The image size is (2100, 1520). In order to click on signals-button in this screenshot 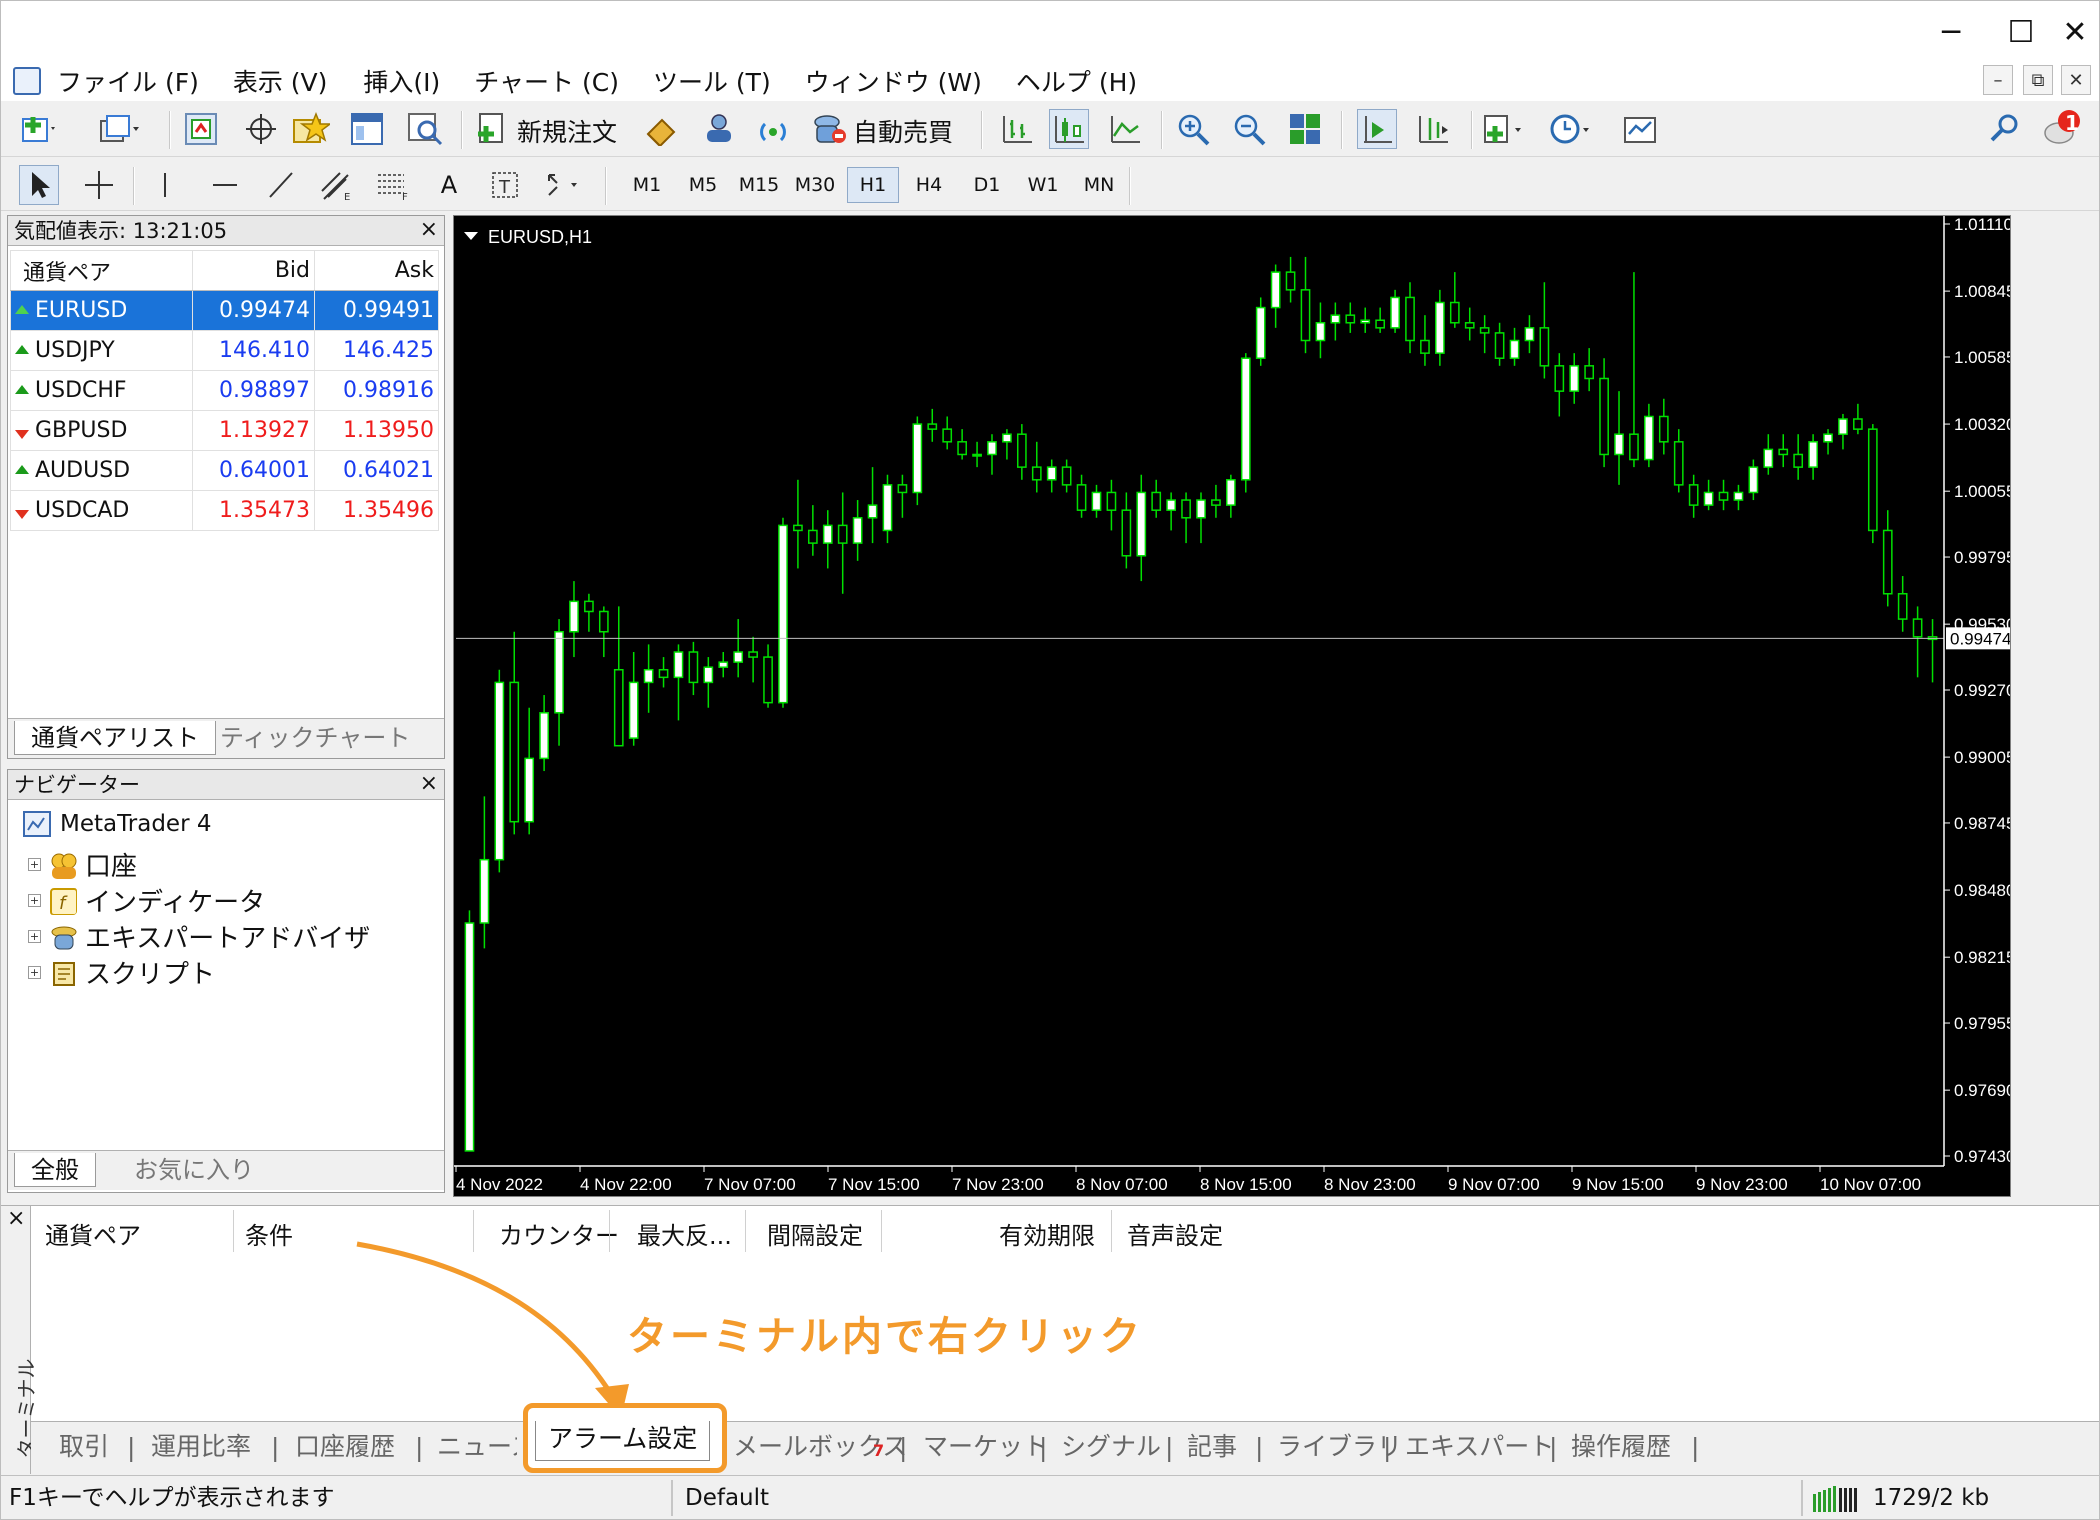, I will do `click(773, 129)`.